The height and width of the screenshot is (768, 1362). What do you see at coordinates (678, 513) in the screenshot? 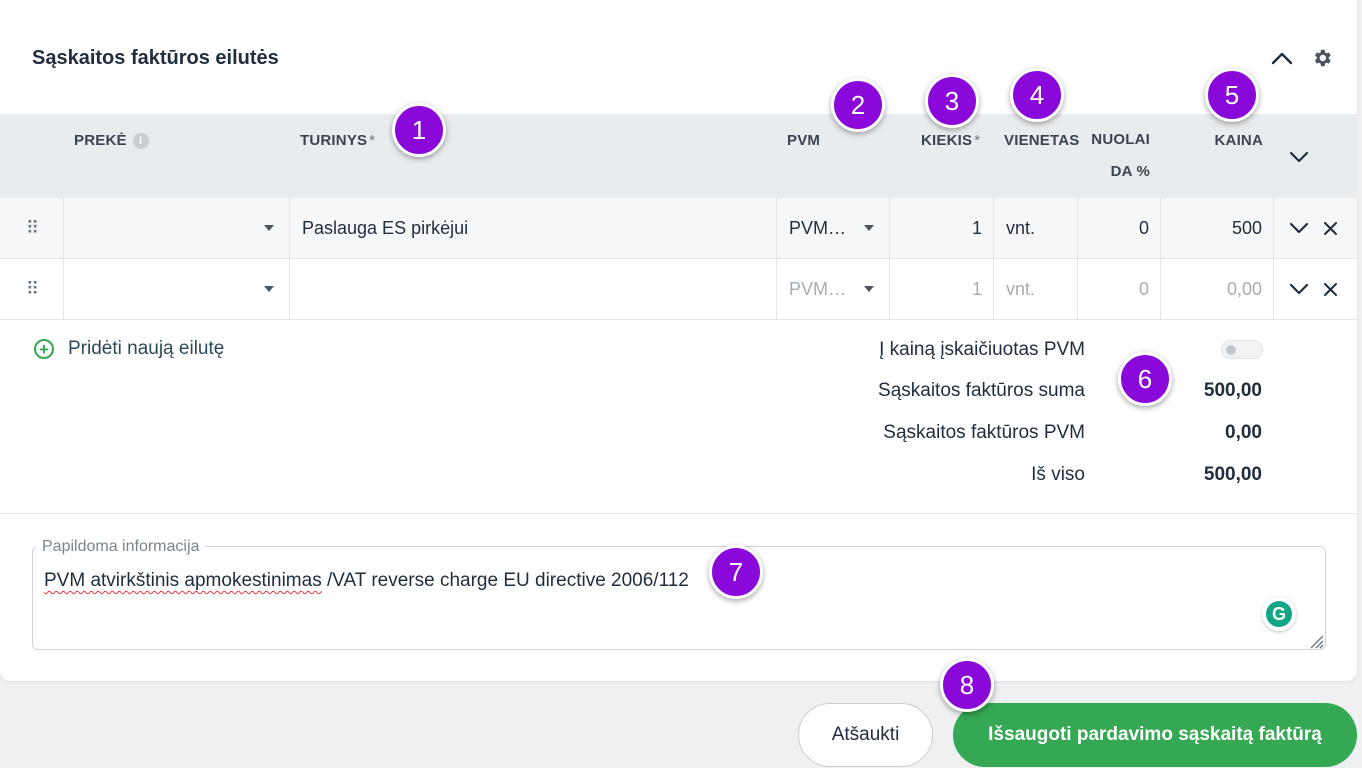
I see `divider` at bounding box center [678, 513].